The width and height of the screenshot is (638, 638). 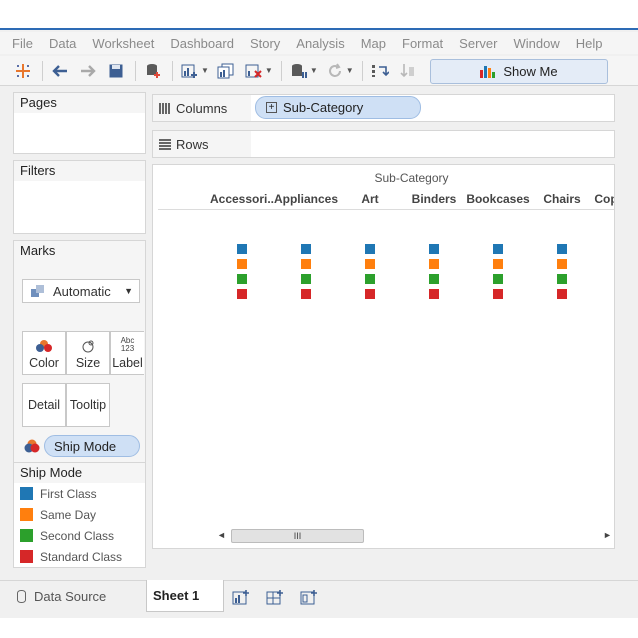 I want to click on menu-format: Format, so click(x=422, y=43).